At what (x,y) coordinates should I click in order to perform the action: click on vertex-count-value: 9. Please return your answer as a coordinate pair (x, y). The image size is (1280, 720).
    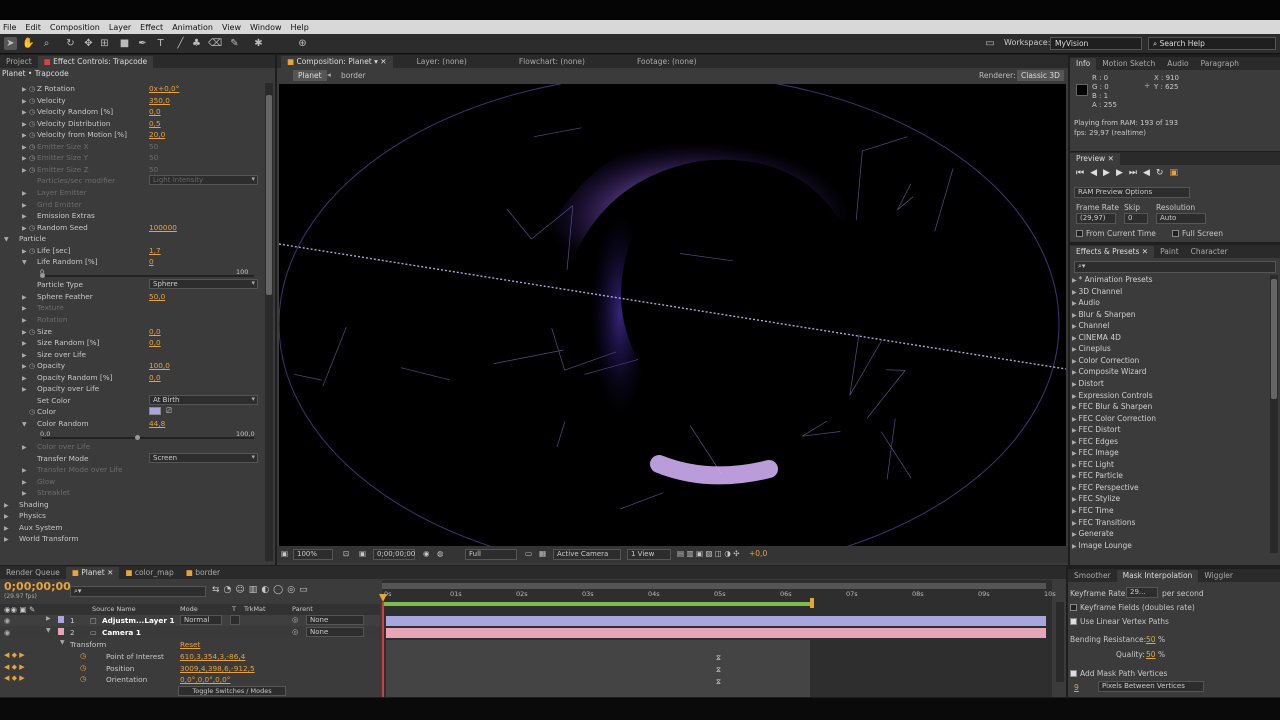
    Looking at the image, I should click on (1076, 687).